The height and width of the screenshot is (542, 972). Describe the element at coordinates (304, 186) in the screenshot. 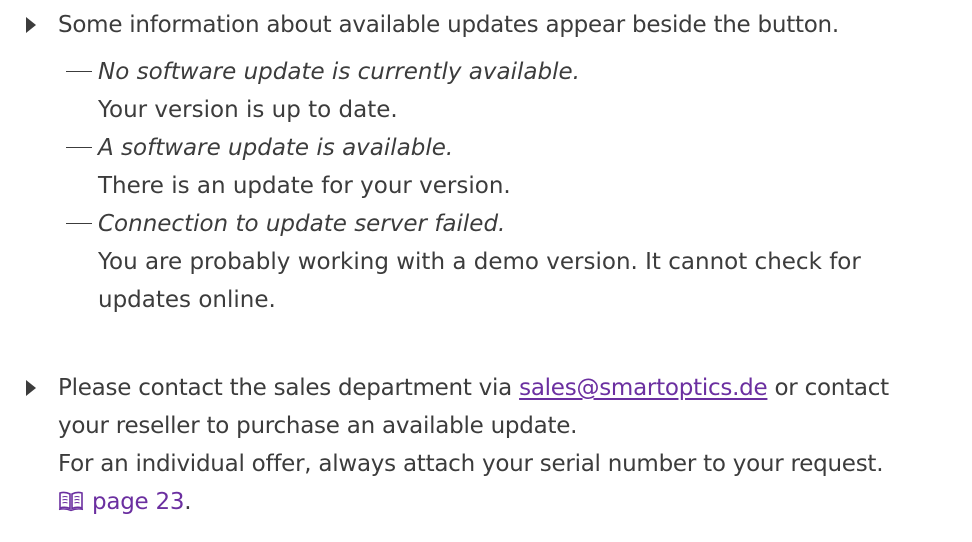

I see `status-description: There is an update for your version.` at that location.